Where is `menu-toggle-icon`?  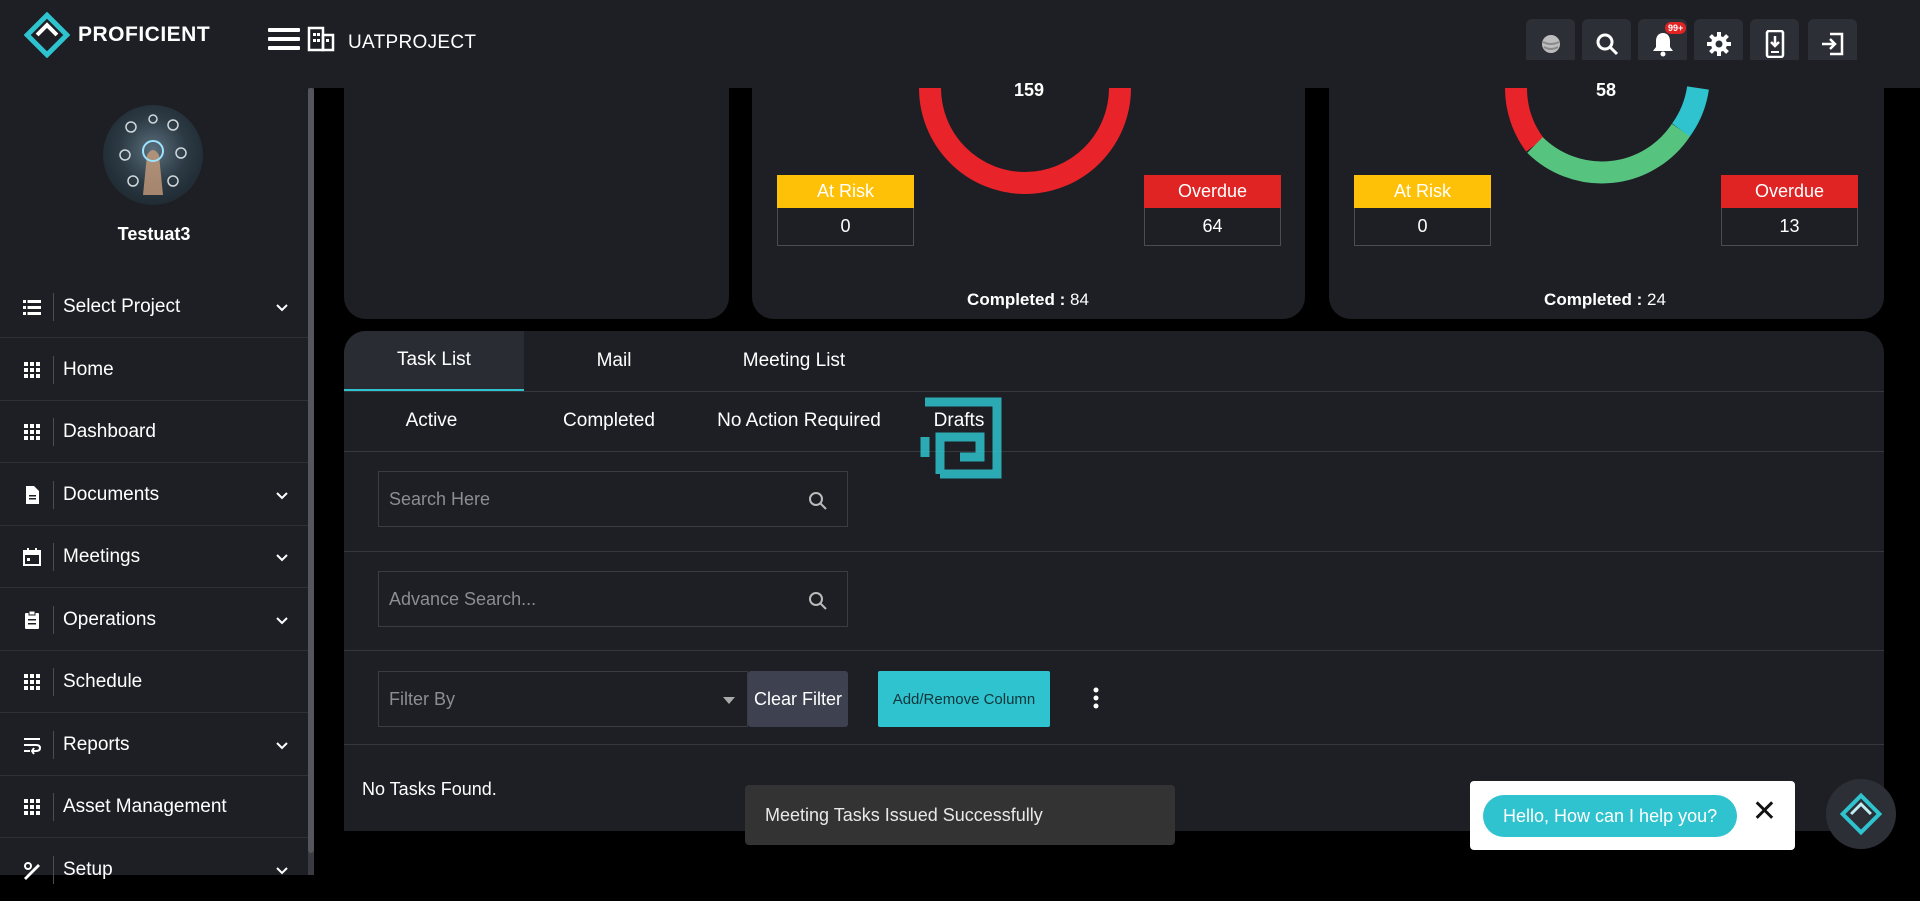
menu-toggle-icon is located at coordinates (284, 40).